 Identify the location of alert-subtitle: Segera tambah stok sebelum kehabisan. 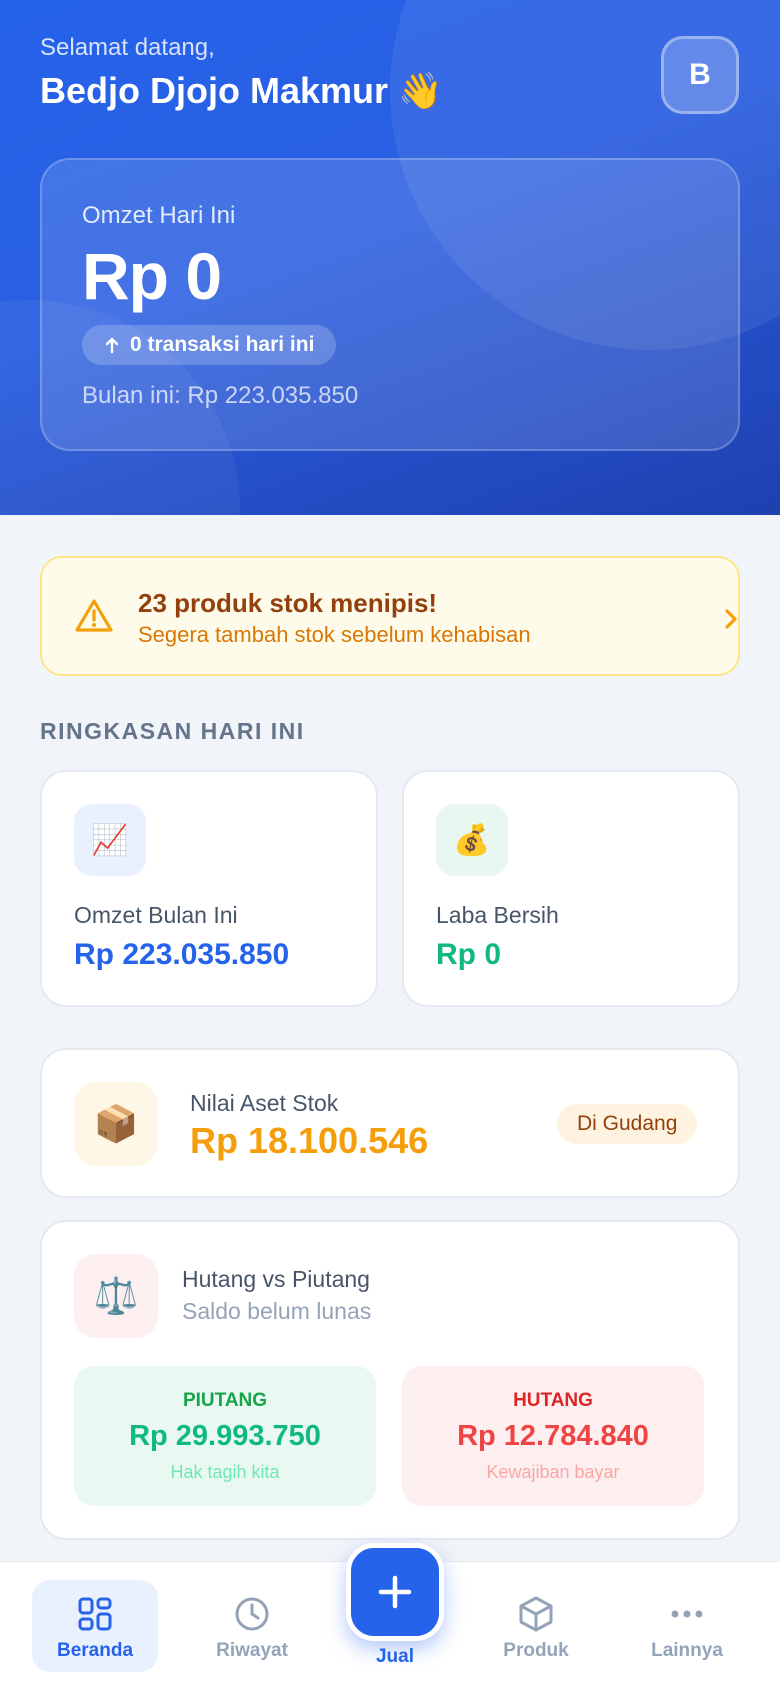
(334, 634).